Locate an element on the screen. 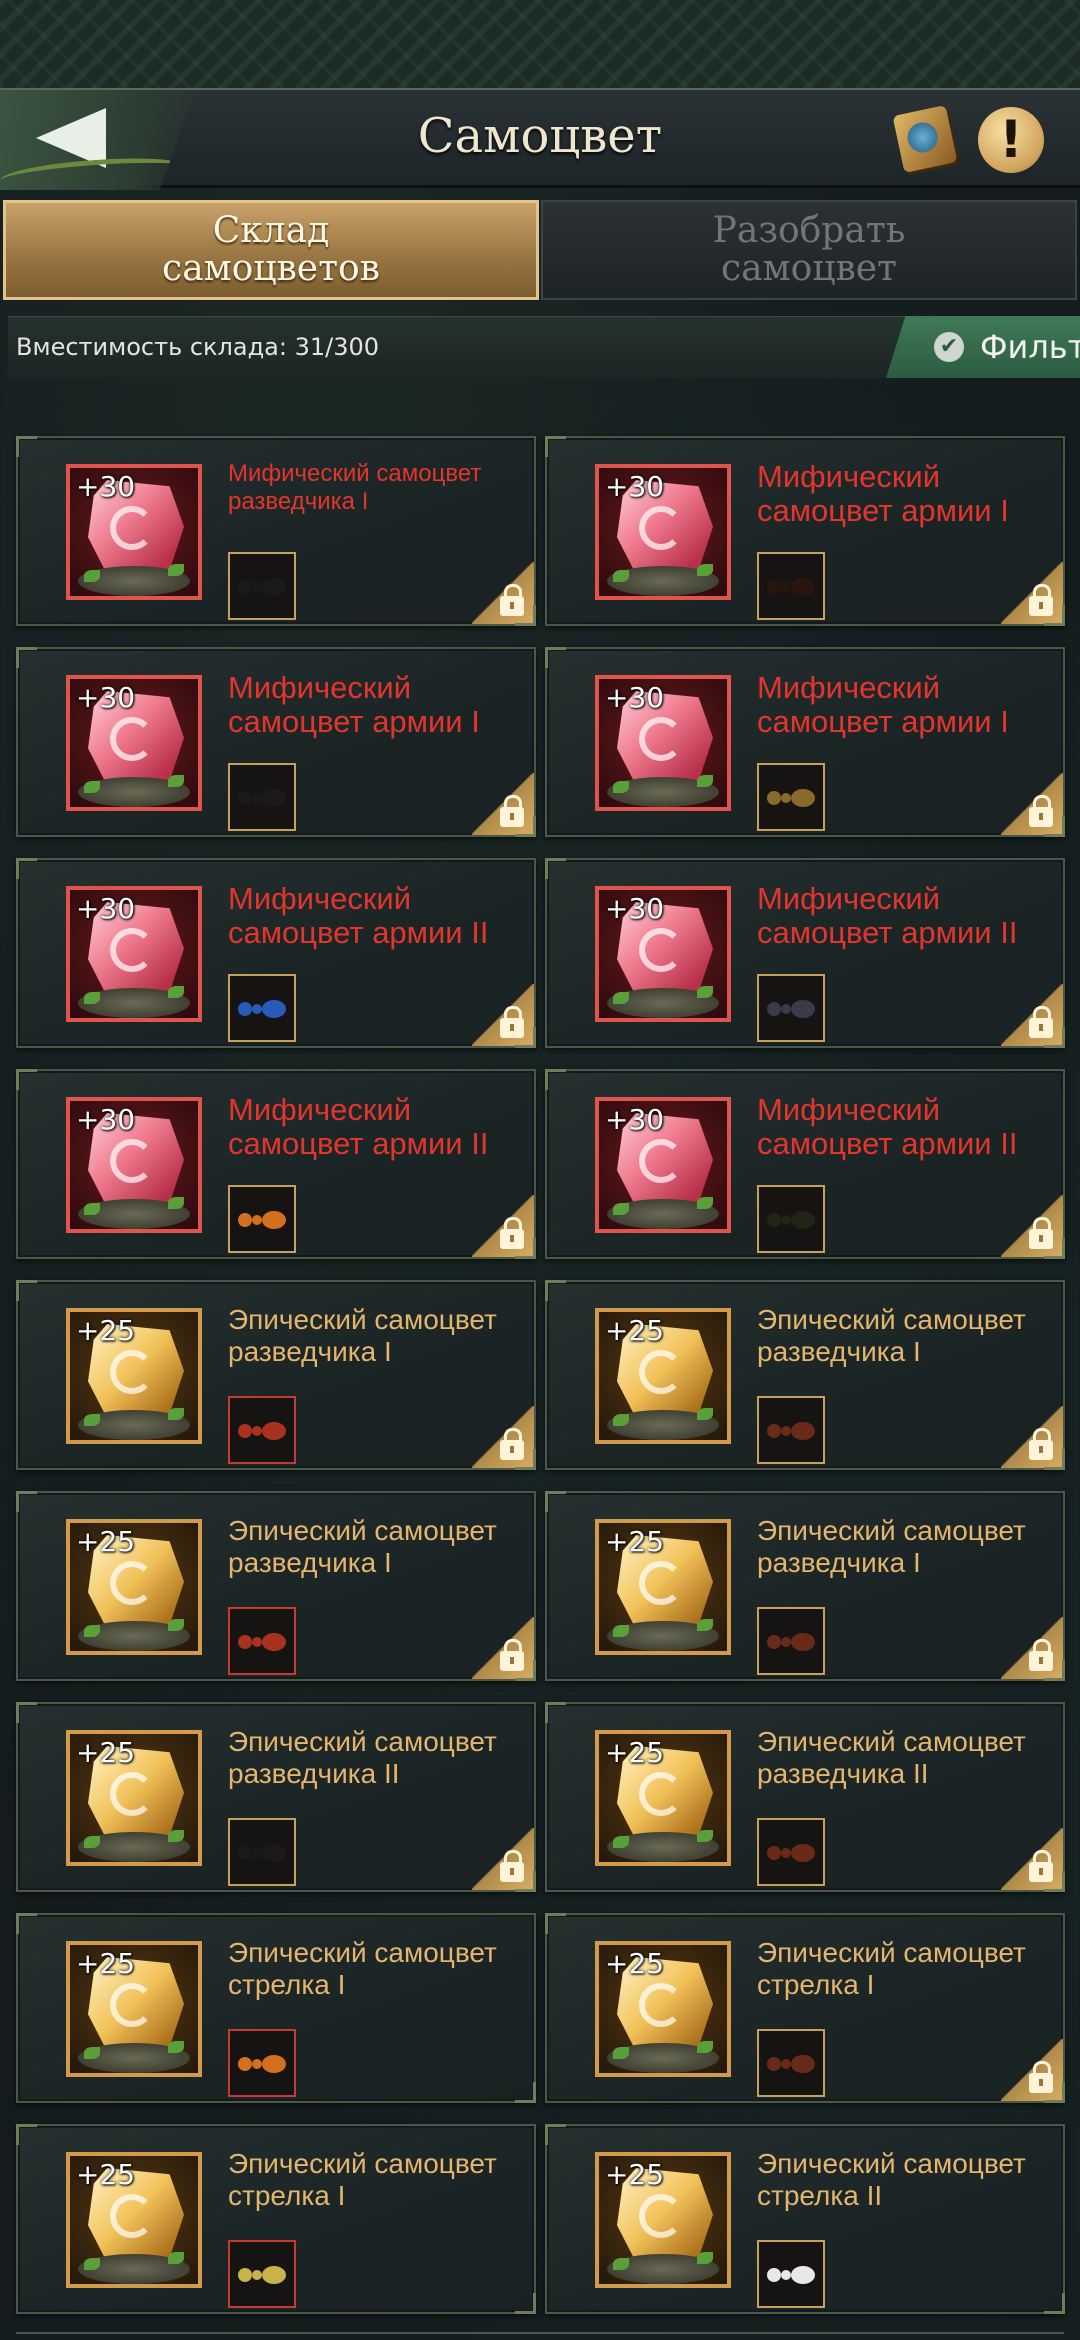  tab-disassemble-gem: Разобрать самоцвет is located at coordinates (809, 250).